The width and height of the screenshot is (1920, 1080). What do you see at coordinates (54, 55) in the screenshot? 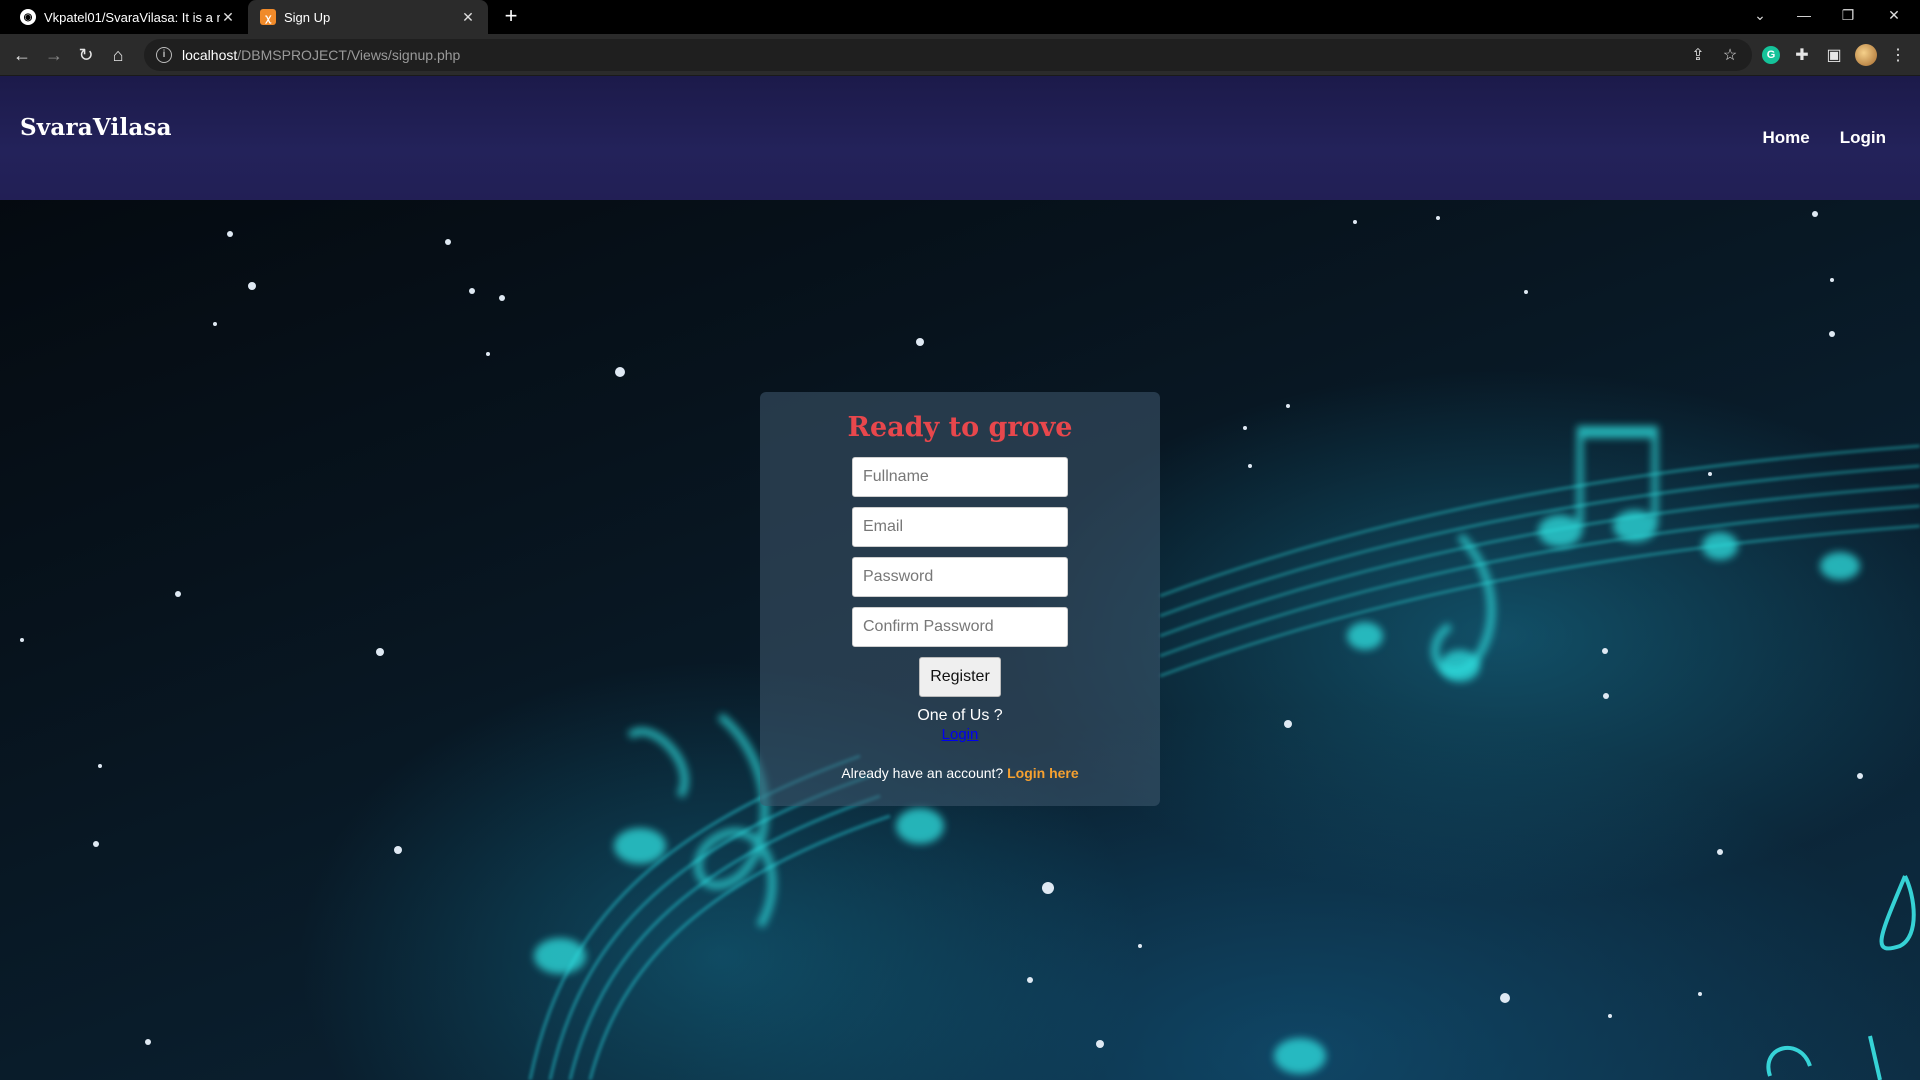
I see `forward-icon: →` at bounding box center [54, 55].